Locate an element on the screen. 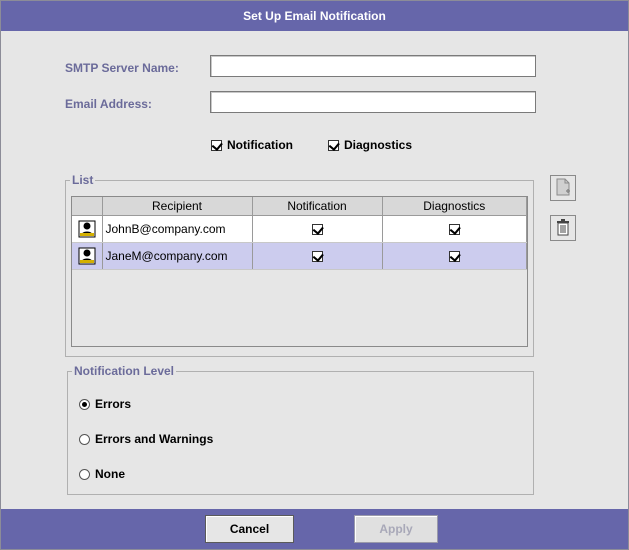  add-recipient-button is located at coordinates (563, 188).